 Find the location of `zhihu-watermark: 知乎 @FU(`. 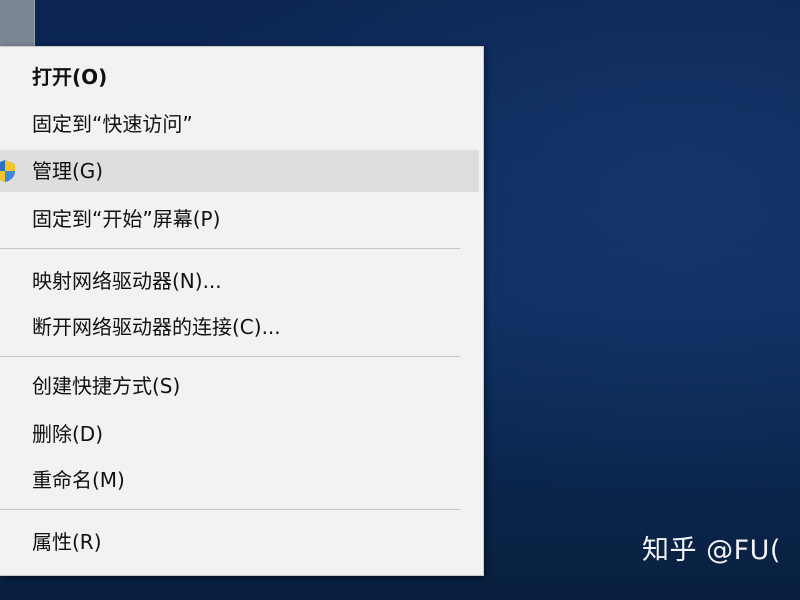

zhihu-watermark: 知乎 @FU( is located at coordinates (711, 550).